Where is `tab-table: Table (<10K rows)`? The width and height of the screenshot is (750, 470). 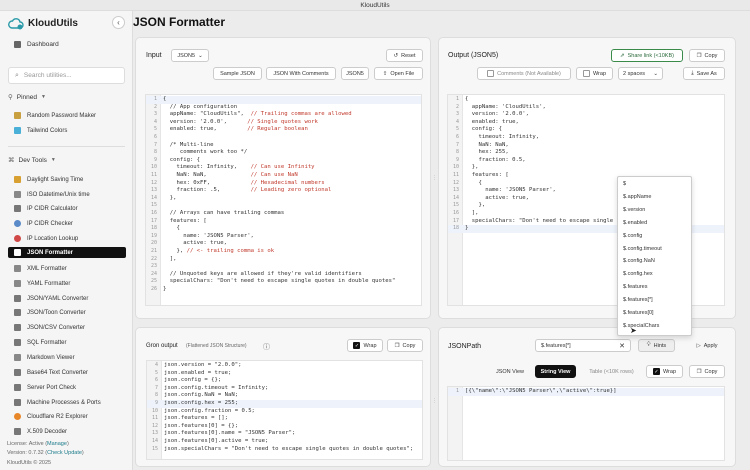 tab-table: Table (<10K rows) is located at coordinates (611, 371).